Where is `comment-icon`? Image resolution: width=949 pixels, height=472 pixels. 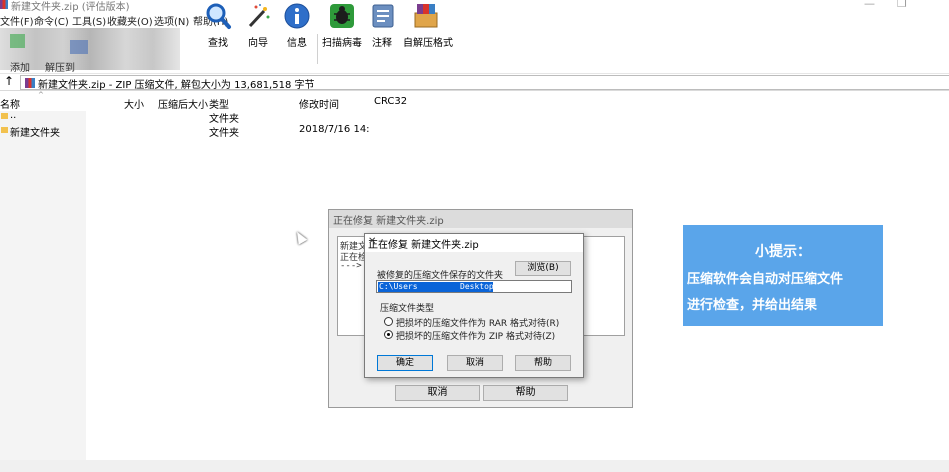
comment-icon is located at coordinates (383, 16).